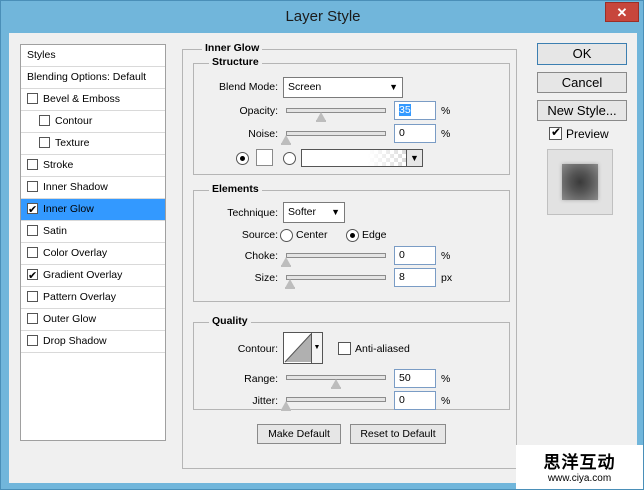 The width and height of the screenshot is (644, 490). What do you see at coordinates (336, 399) in the screenshot?
I see `jitter-slider-track` at bounding box center [336, 399].